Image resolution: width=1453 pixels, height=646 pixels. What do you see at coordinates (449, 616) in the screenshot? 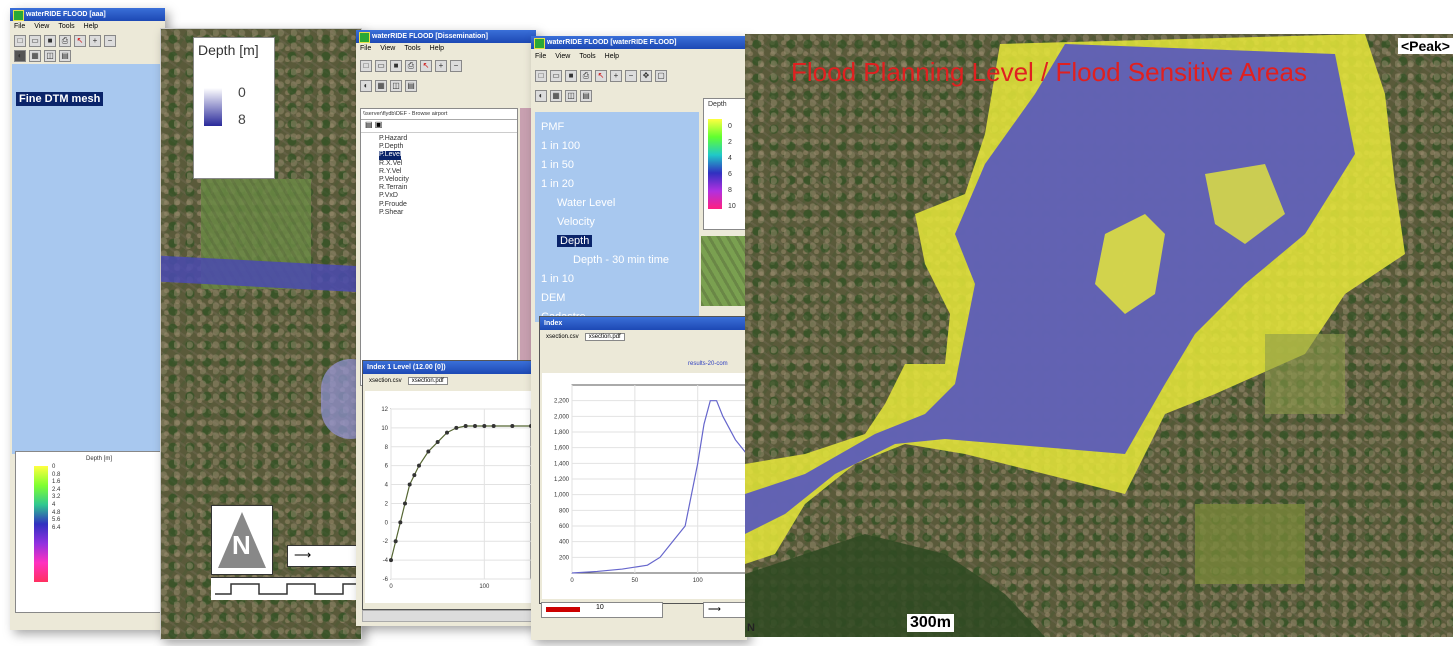
I see `horizontal-scrollbar` at bounding box center [449, 616].